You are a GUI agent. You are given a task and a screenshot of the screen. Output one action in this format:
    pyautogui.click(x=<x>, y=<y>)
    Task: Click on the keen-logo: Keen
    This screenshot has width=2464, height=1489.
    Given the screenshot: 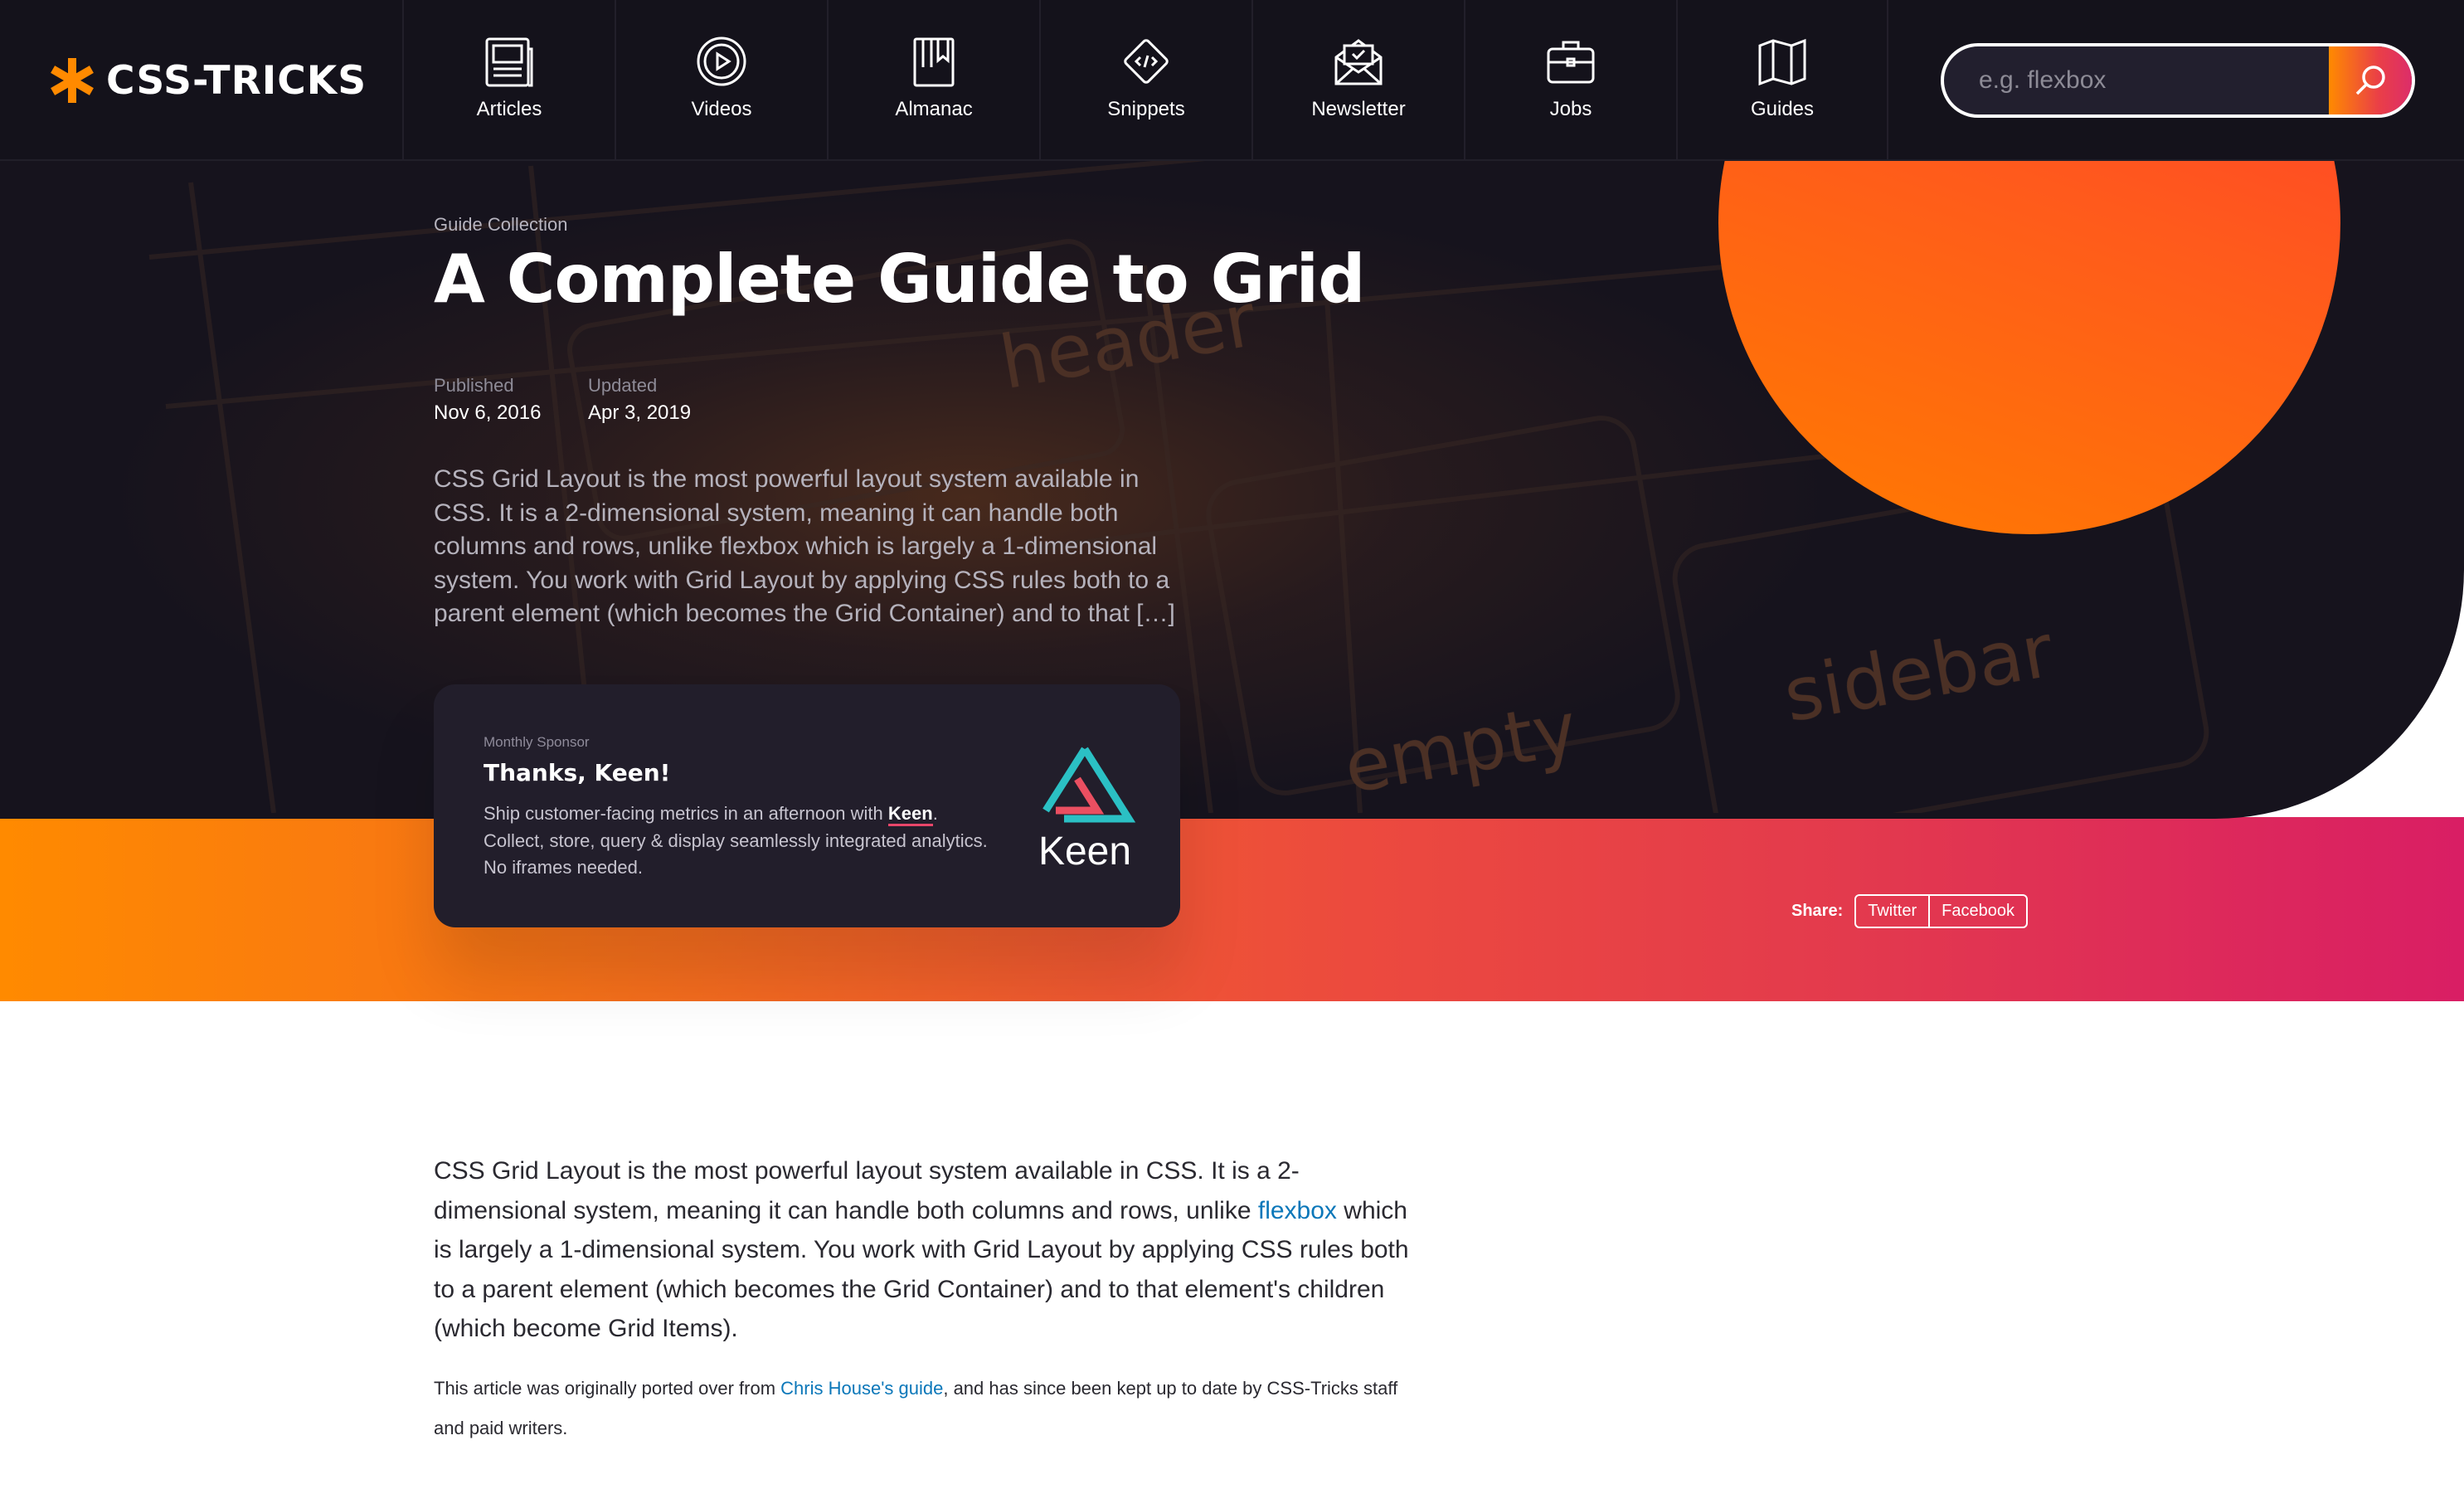 What is the action you would take?
    pyautogui.click(x=1085, y=808)
    